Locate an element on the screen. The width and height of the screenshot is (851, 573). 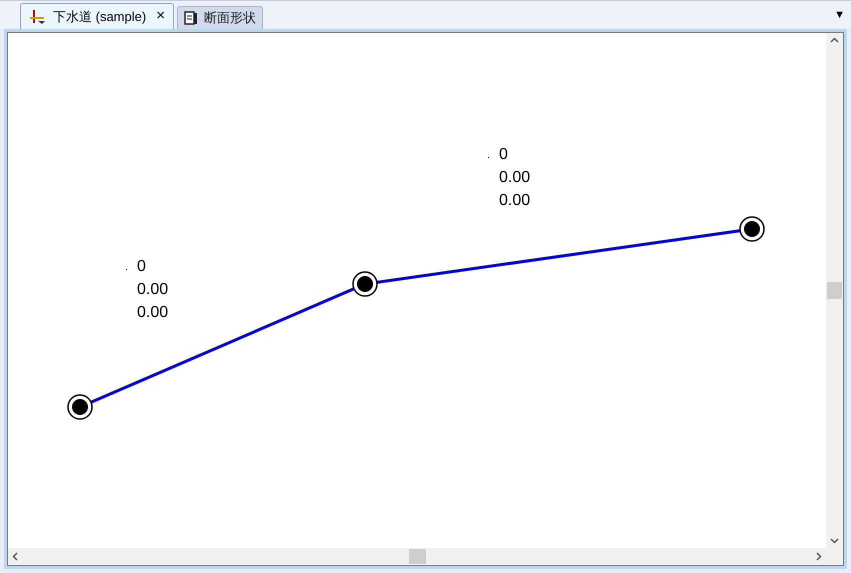
tab: 断面形状 is located at coordinates (219, 17).